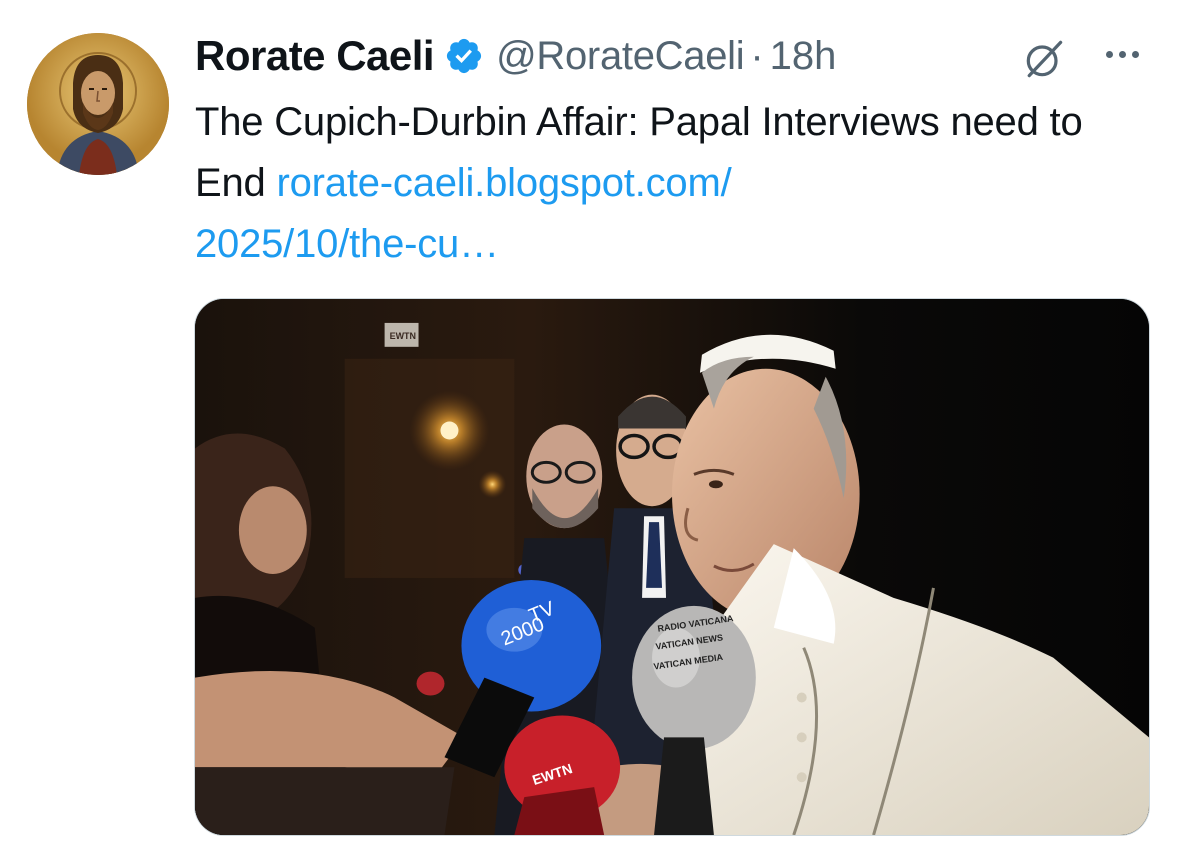 The image size is (1179, 847). Describe the element at coordinates (464, 56) in the screenshot. I see `verified-badge-icon` at that location.